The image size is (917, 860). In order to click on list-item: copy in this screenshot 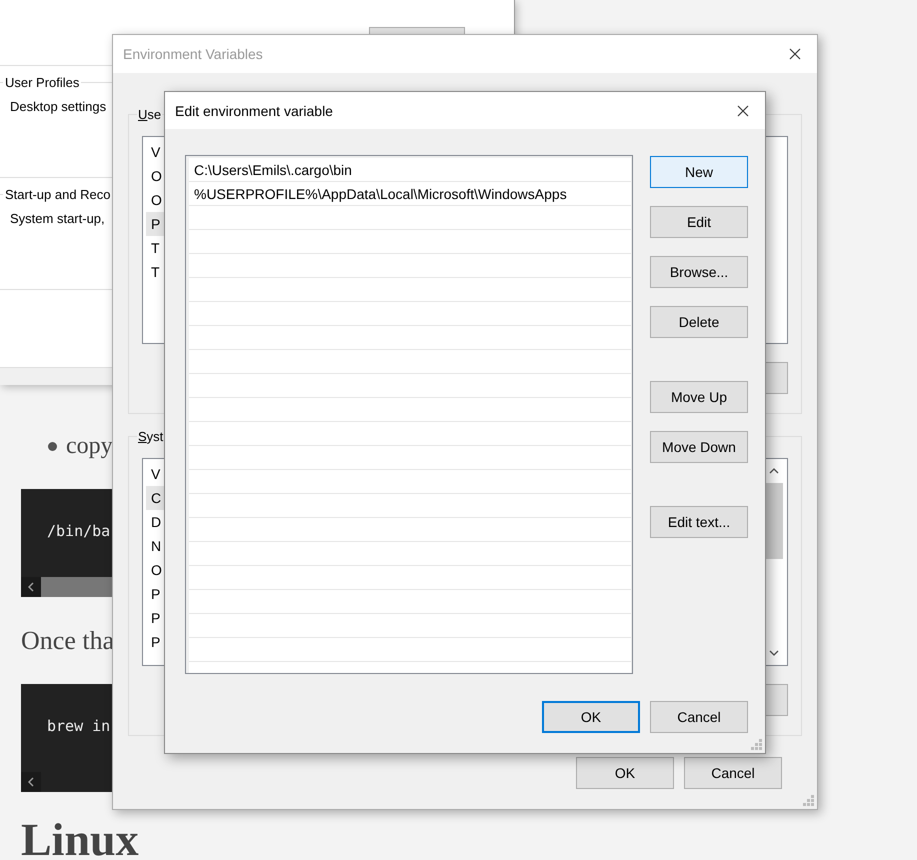, I will do `click(89, 446)`.